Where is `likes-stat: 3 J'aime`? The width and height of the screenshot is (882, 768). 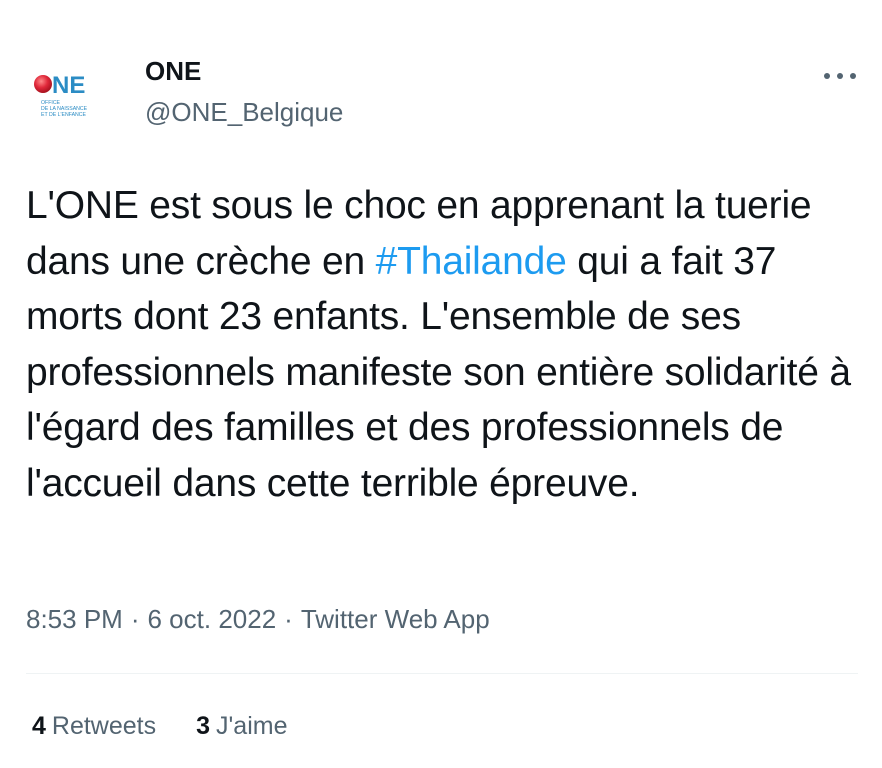 likes-stat: 3 J'aime is located at coordinates (241, 726).